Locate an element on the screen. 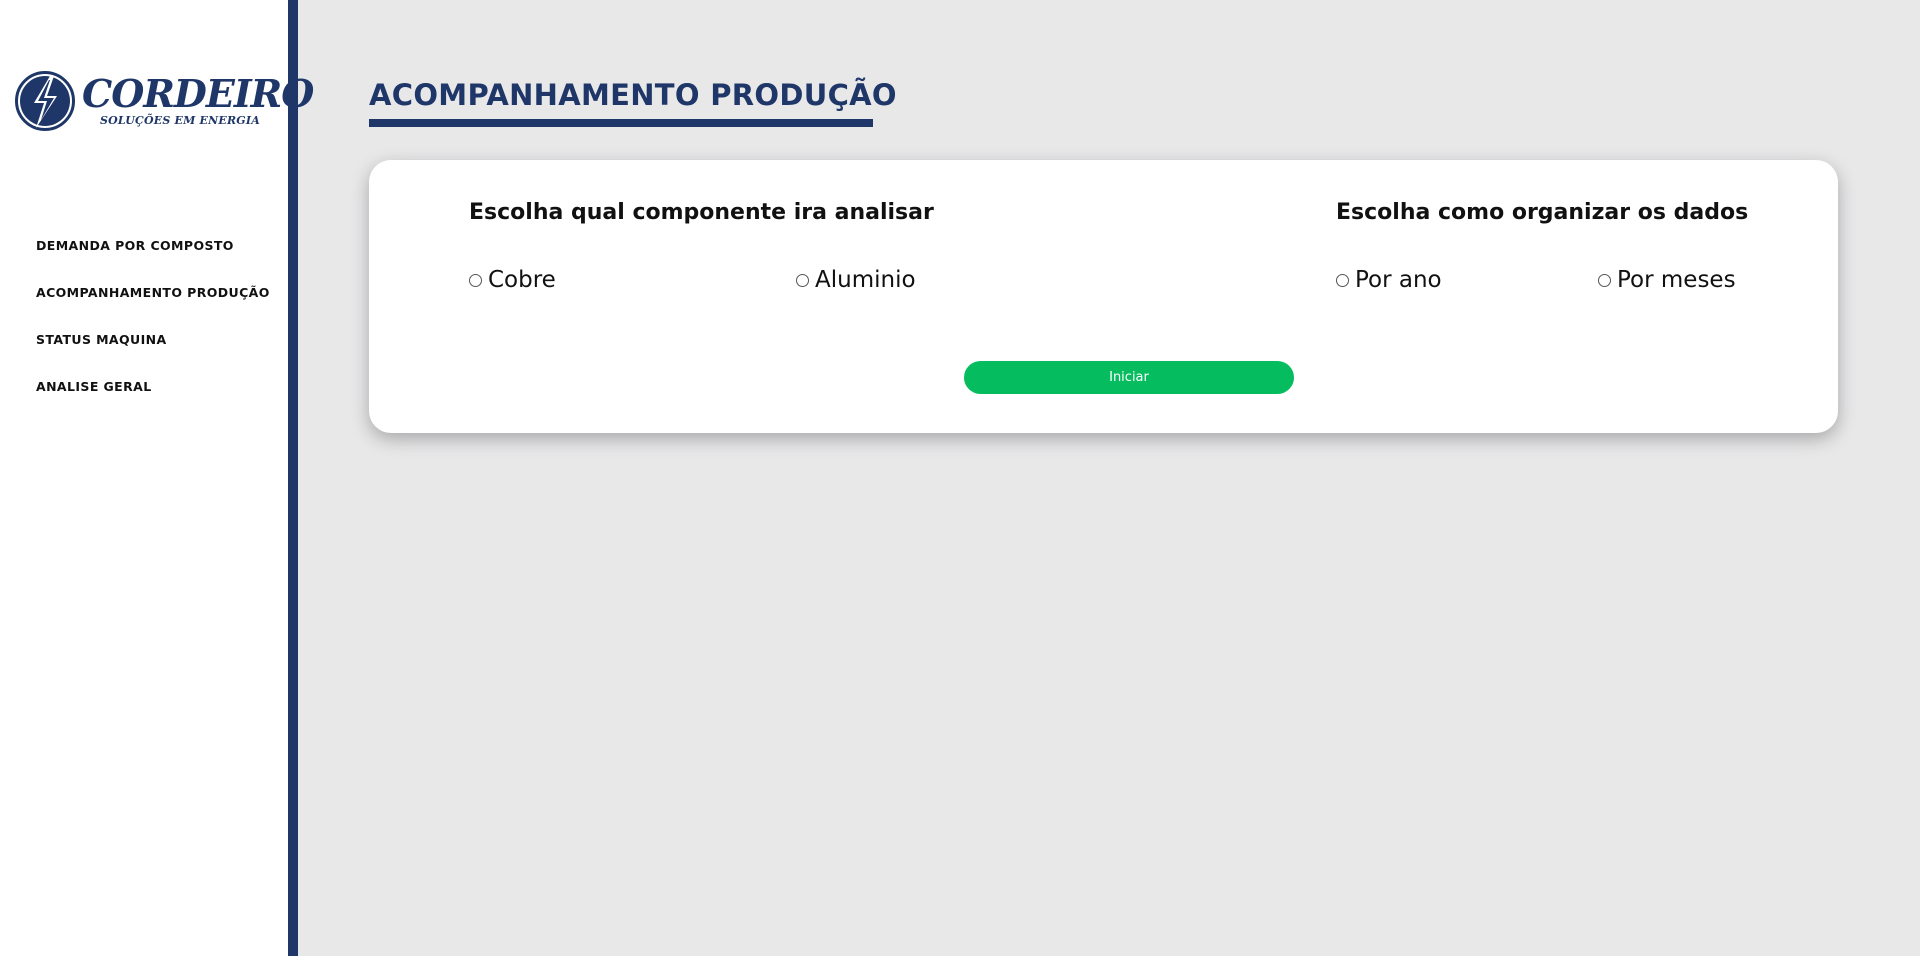  radio-option-aluminio: Aluminio is located at coordinates (856, 280).